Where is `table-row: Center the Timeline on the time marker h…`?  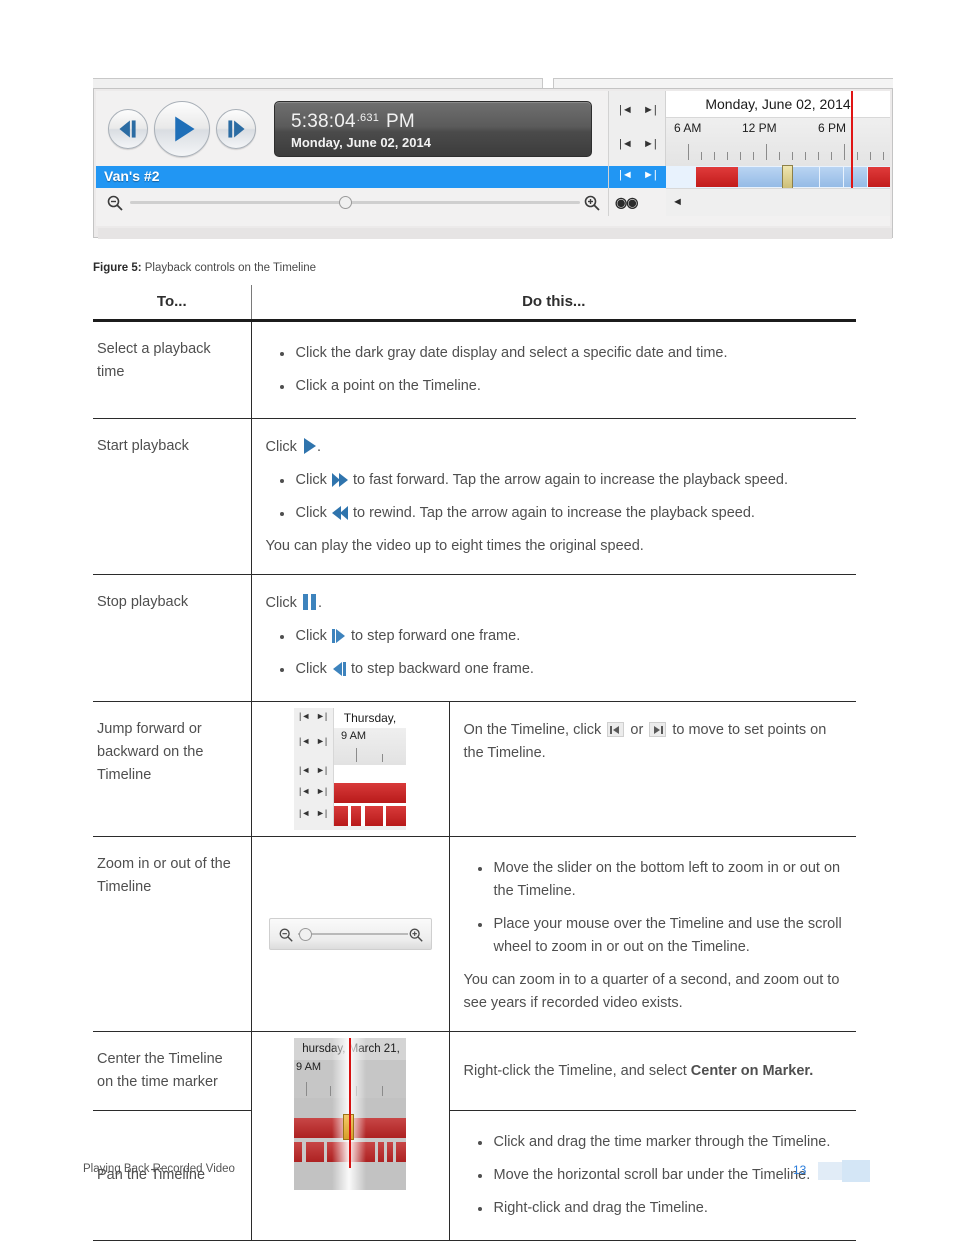 table-row: Center the Timeline on the time marker h… is located at coordinates (474, 1136).